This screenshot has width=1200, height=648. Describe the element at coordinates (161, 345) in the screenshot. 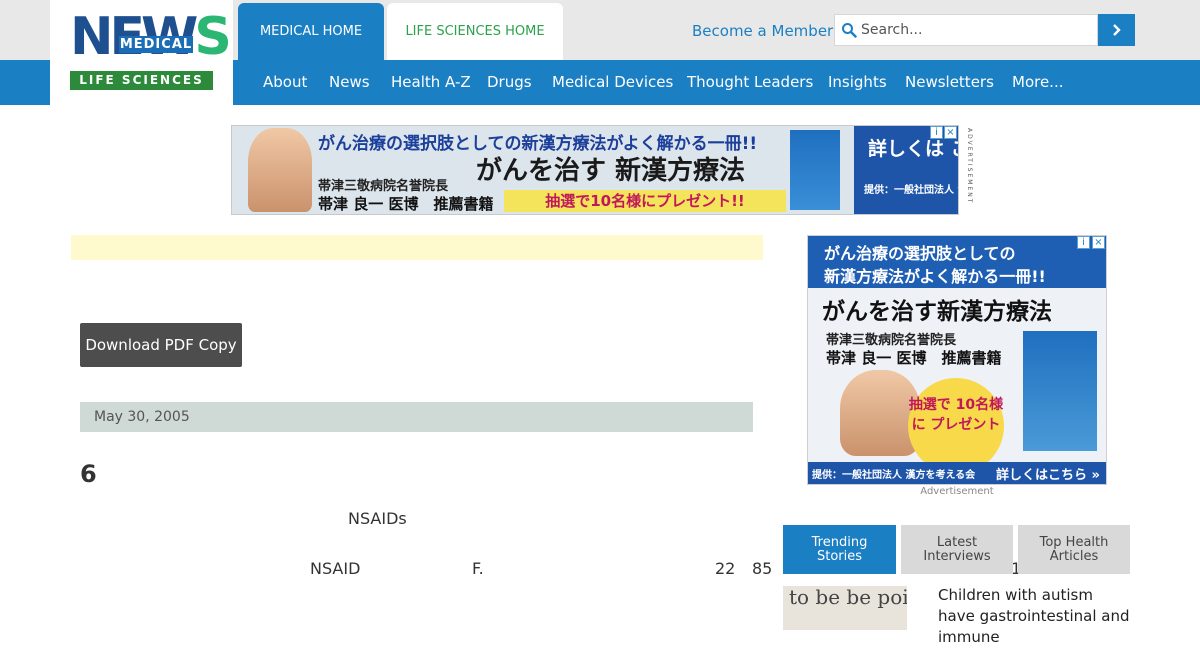

I see `download-pdf-button: Download PDF Copy` at that location.